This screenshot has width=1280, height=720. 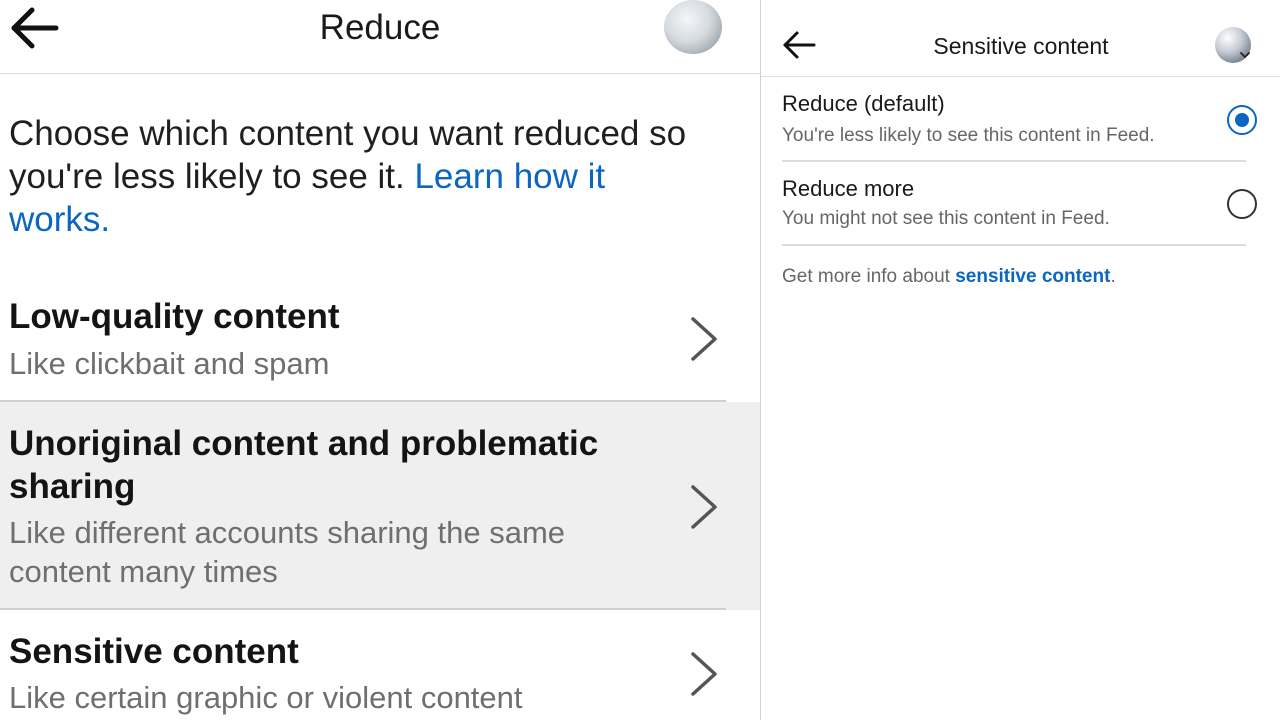 What do you see at coordinates (1021, 46) in the screenshot?
I see `page-title: Sensitive content` at bounding box center [1021, 46].